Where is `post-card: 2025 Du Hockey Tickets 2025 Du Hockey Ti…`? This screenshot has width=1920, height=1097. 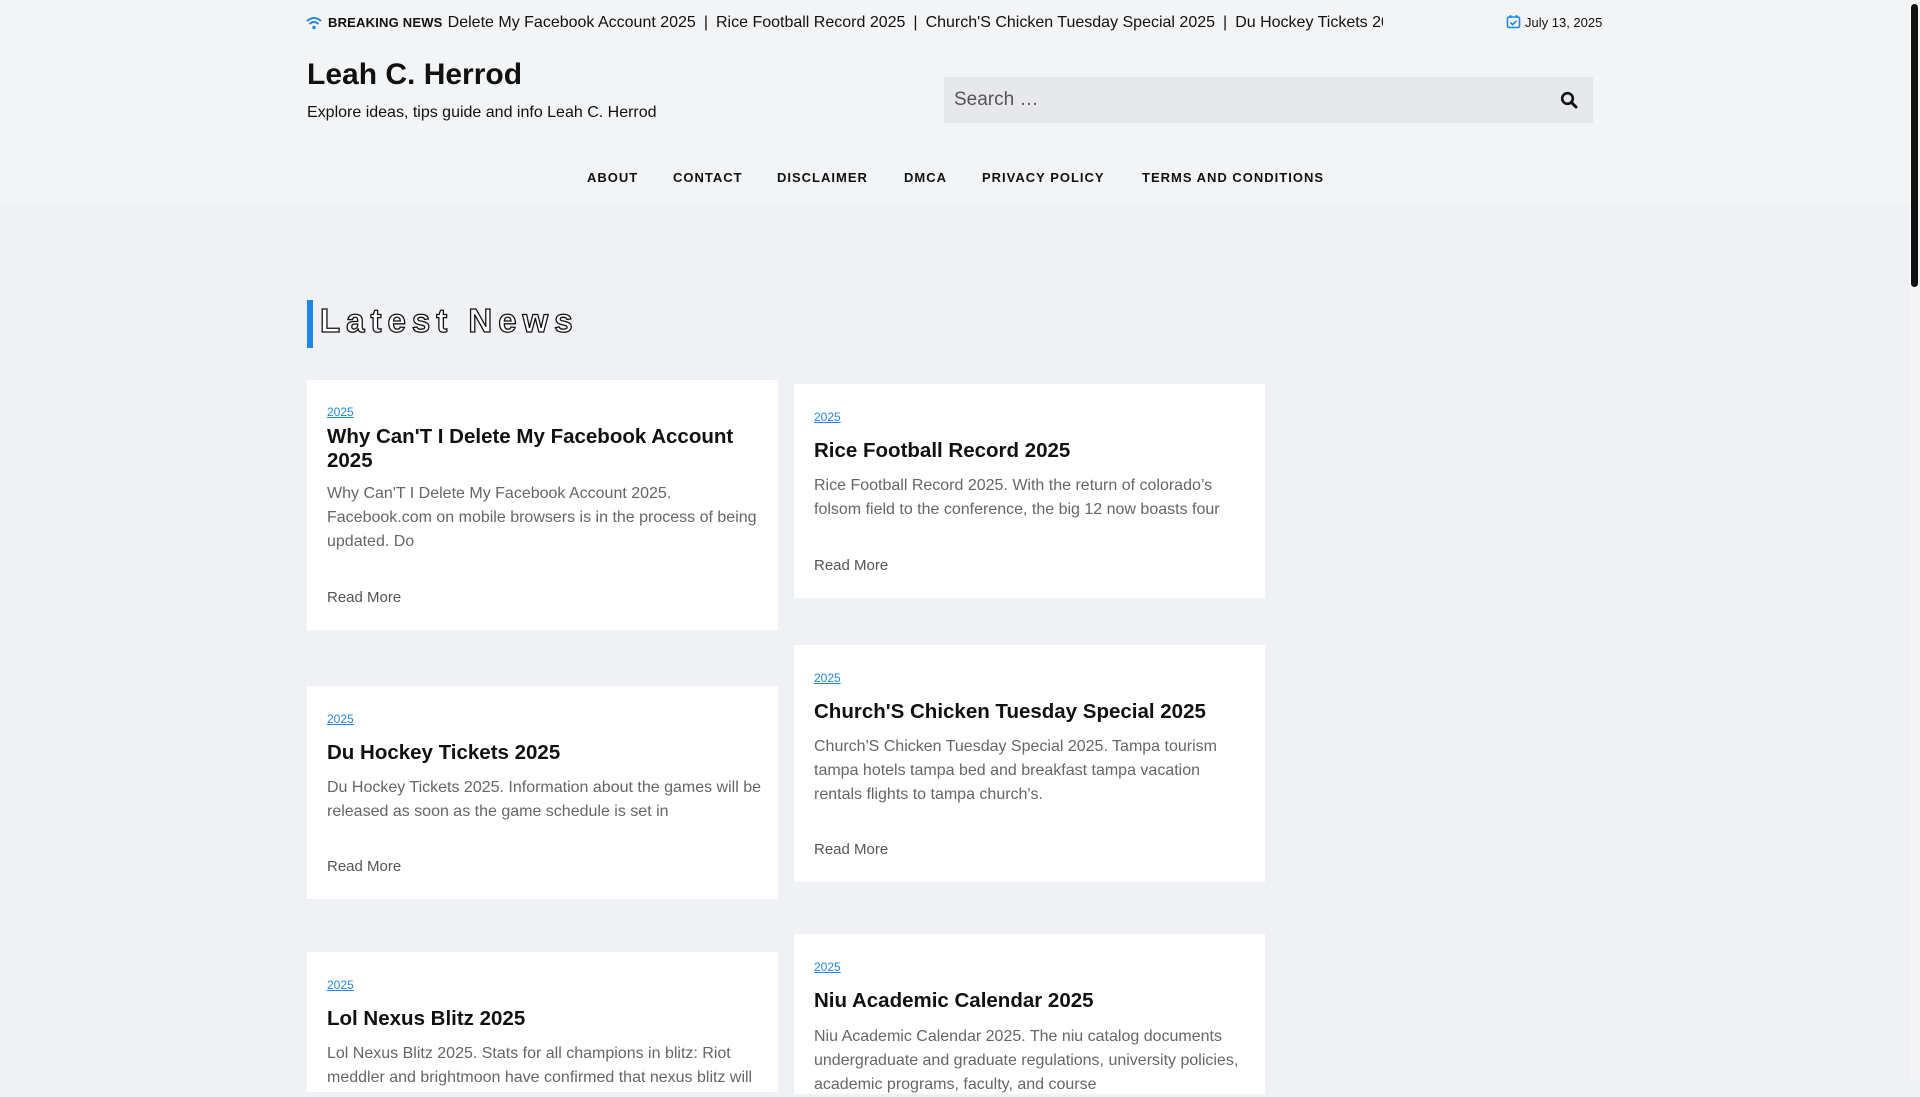
post-card: 2025 Du Hockey Tickets 2025 Du Hockey Ti… is located at coordinates (542, 792).